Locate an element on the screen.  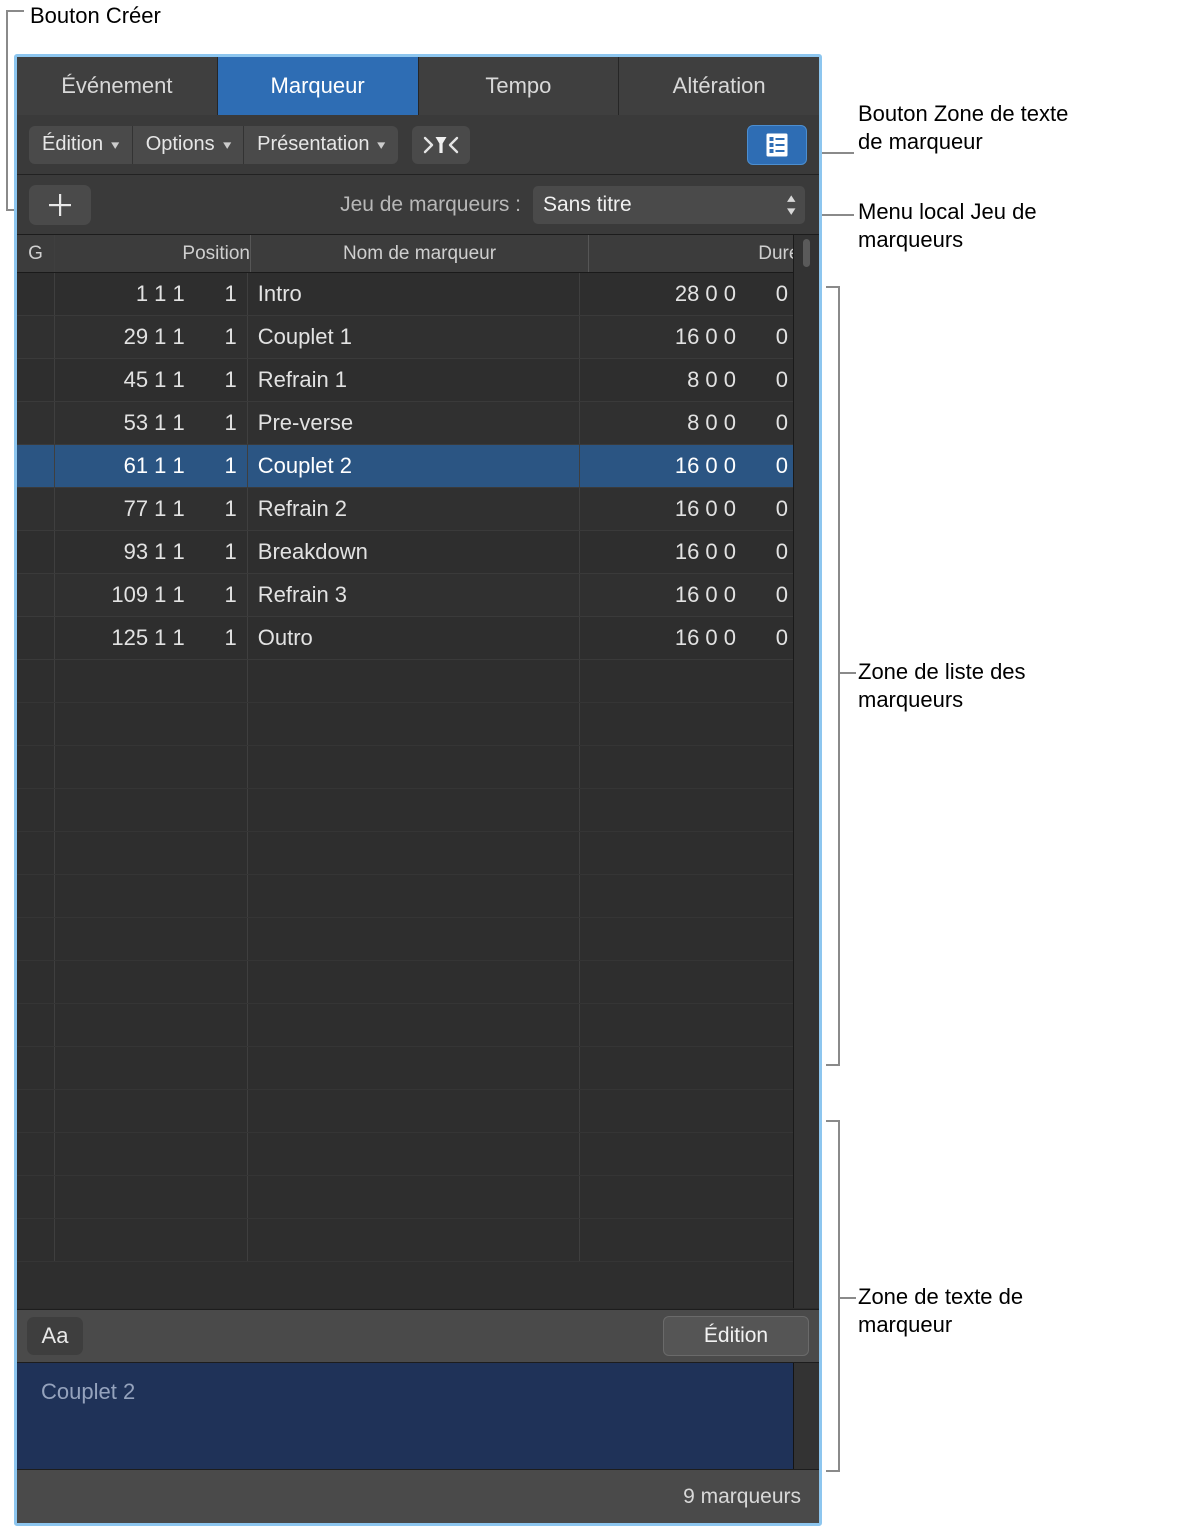
table-row: 125 1 1 1 Outro 16 0 0 0 is located at coordinates (418, 638).